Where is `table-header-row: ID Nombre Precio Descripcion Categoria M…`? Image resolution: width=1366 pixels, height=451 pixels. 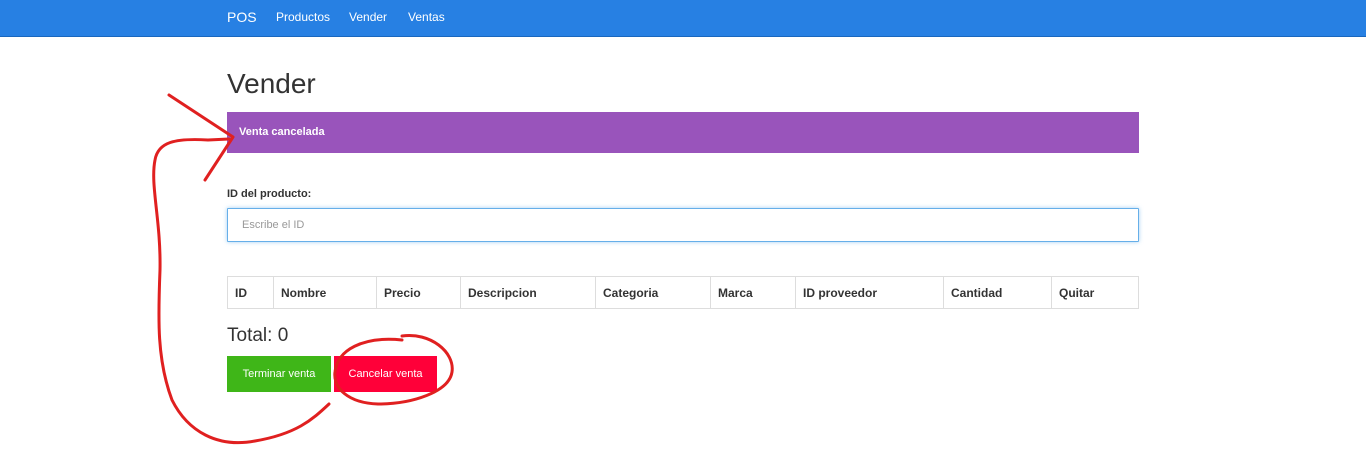 table-header-row: ID Nombre Precio Descripcion Categoria M… is located at coordinates (683, 292).